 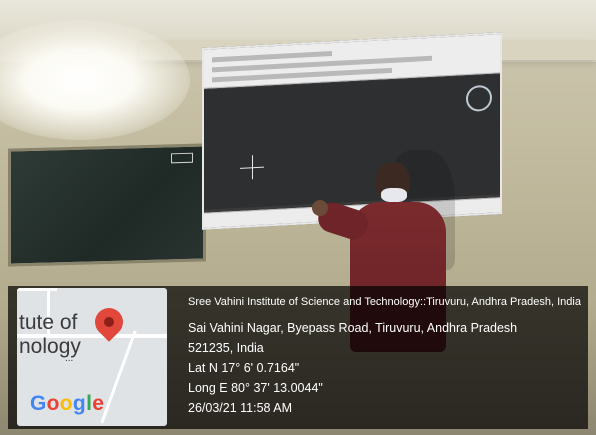 What do you see at coordinates (240, 408) in the screenshot?
I see `datetime: 26/03/21 11:58 AM` at bounding box center [240, 408].